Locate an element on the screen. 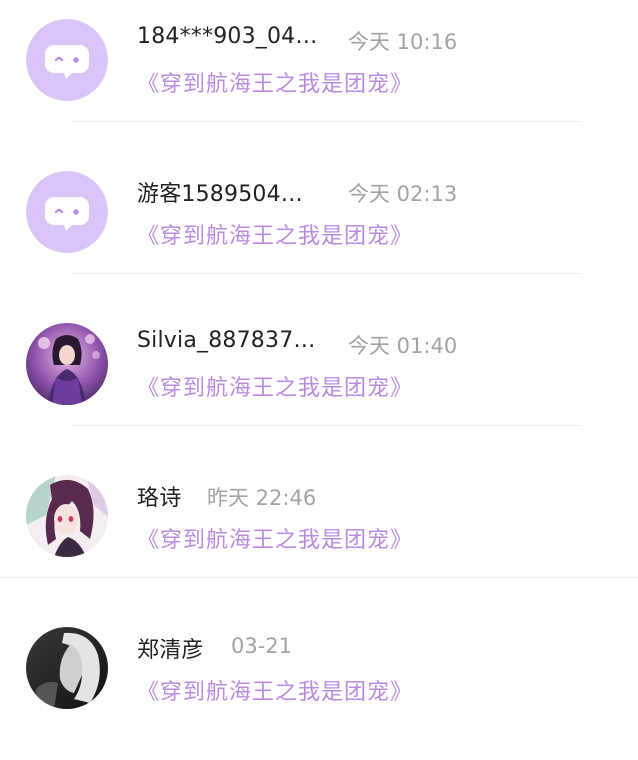 This screenshot has width=638, height=760. timestamp: 今天 02:13 is located at coordinates (403, 194).